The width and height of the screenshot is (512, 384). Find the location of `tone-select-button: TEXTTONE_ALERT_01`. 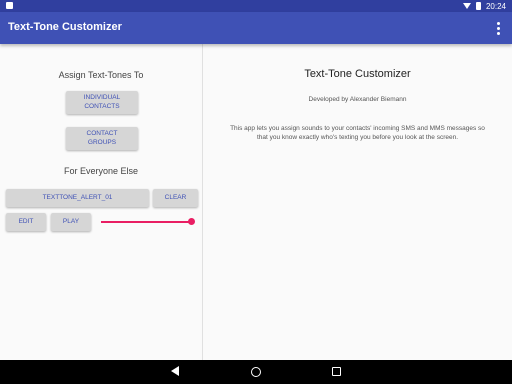

tone-select-button: TEXTTONE_ALERT_01 is located at coordinates (77, 198).